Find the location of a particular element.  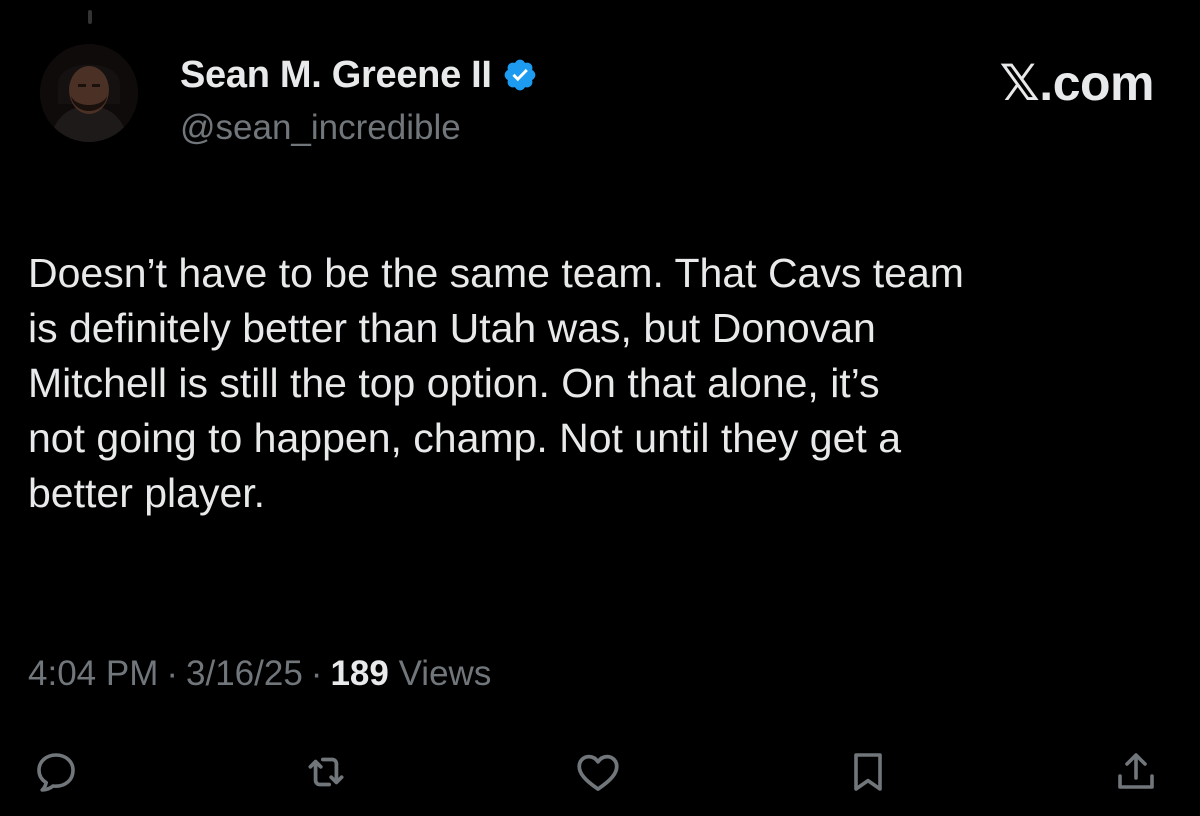

avatar-image is located at coordinates (89, 93).